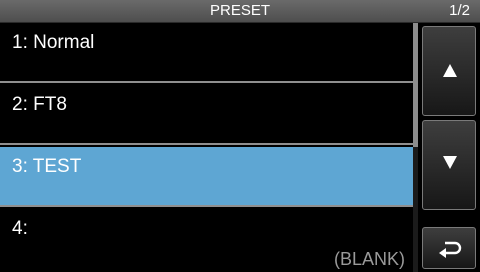 This screenshot has height=272, width=480. I want to click on screen-title: PRESET, so click(239, 10).